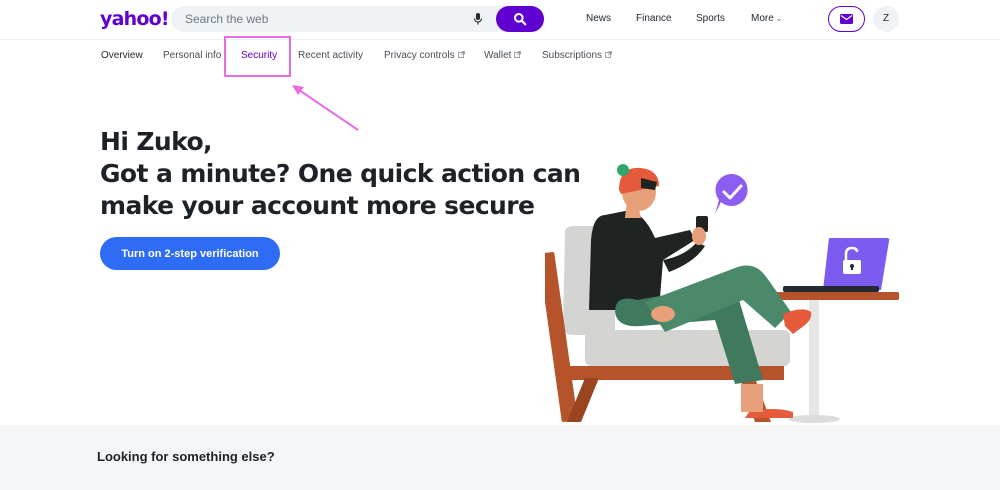 The width and height of the screenshot is (1000, 490). Describe the element at coordinates (498, 55) in the screenshot. I see `tab-label: Wallet` at that location.